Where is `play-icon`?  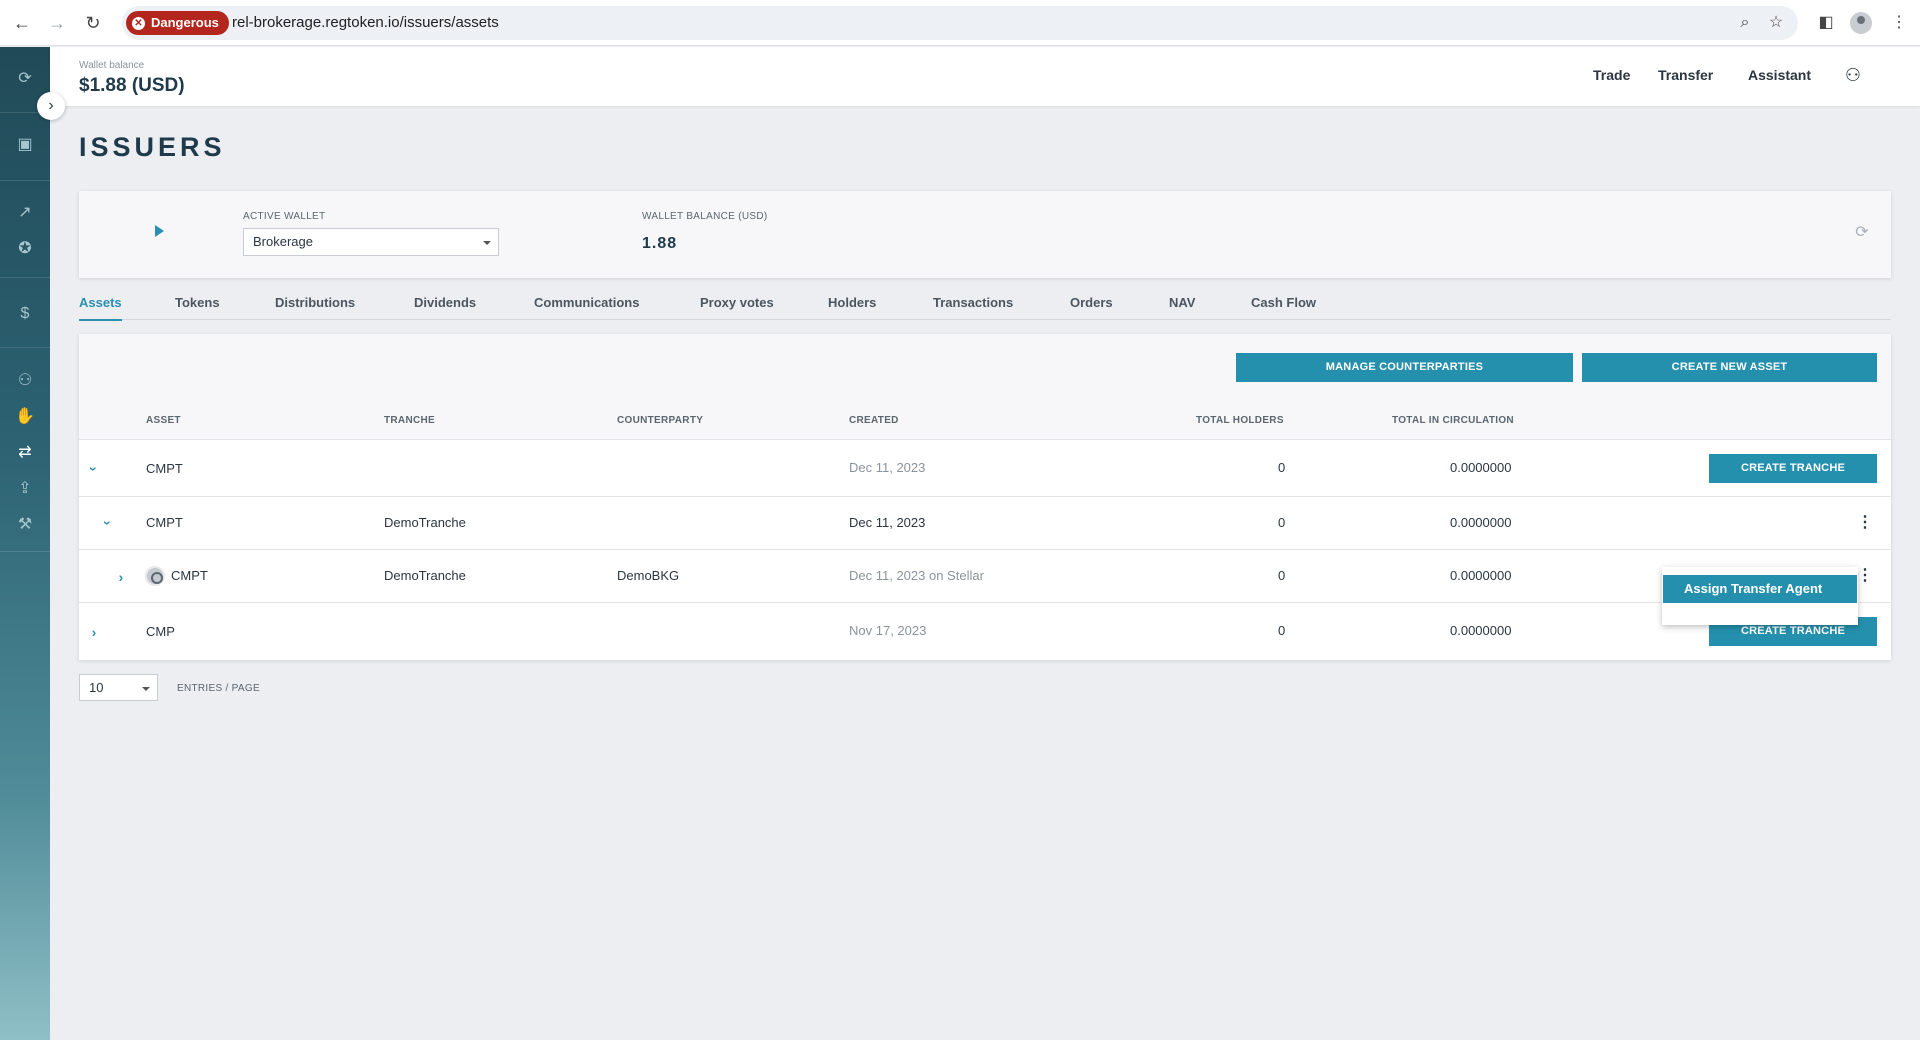
play-icon is located at coordinates (159, 231).